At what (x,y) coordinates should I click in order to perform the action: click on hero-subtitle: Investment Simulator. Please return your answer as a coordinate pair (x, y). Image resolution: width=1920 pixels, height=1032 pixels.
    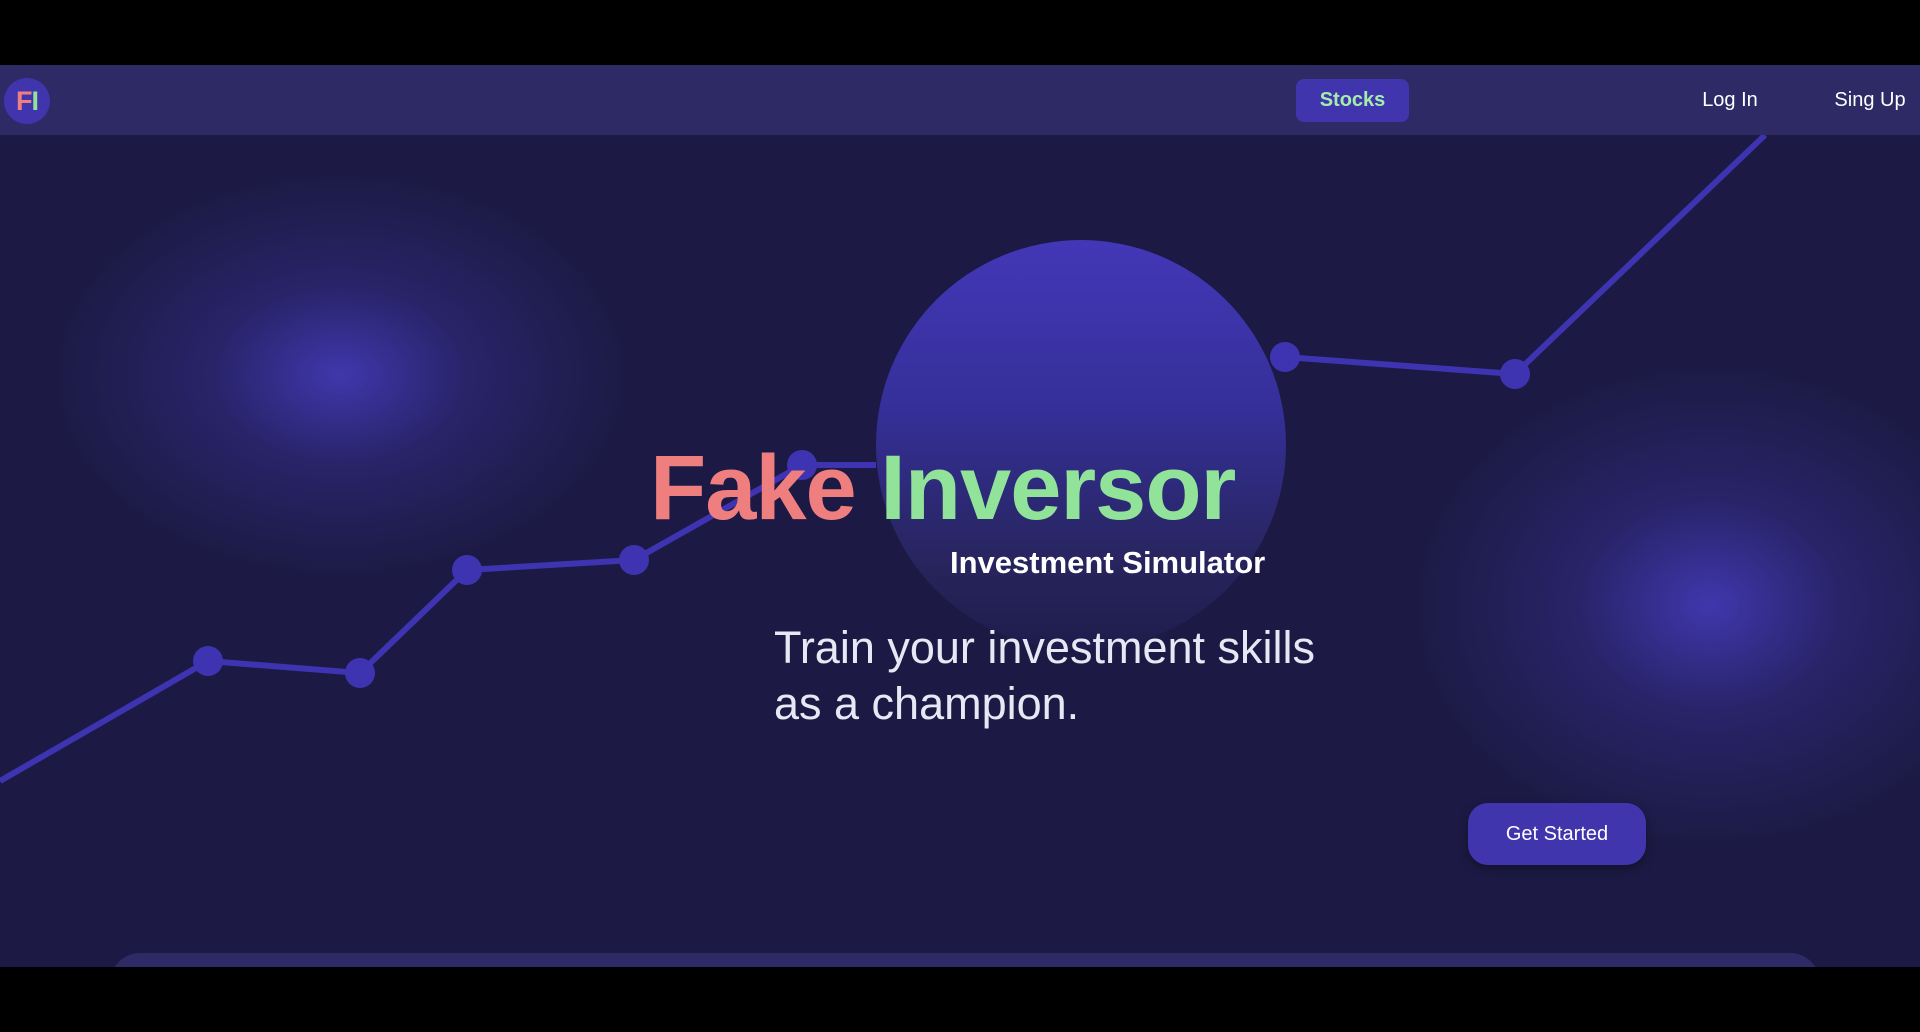
    Looking at the image, I should click on (1108, 562).